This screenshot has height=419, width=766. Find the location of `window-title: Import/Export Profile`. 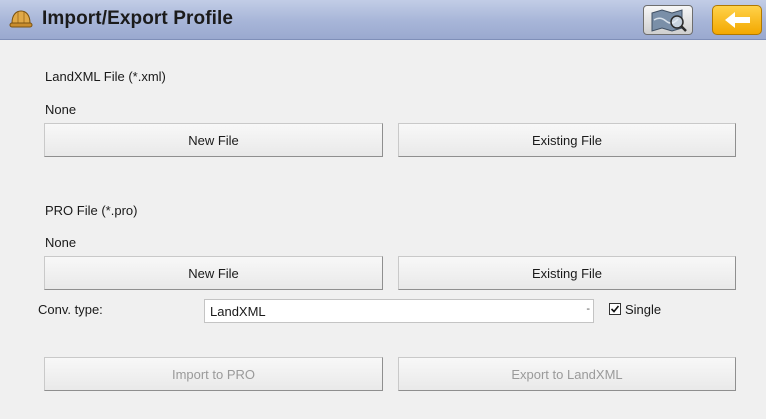

window-title: Import/Export Profile is located at coordinates (138, 18).